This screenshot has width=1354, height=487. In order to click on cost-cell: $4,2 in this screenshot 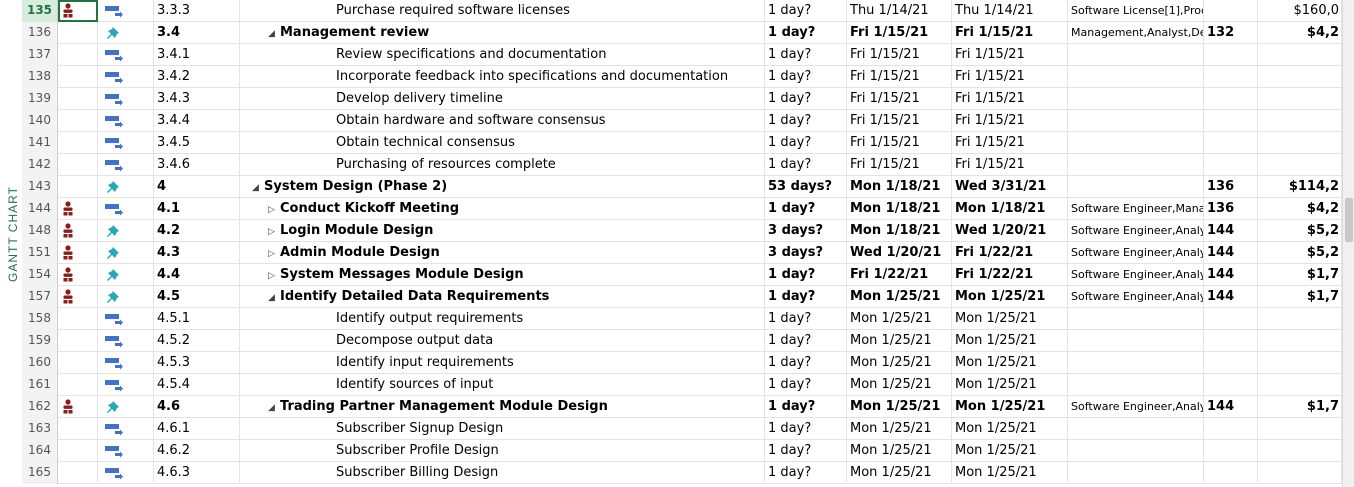, I will do `click(1300, 209)`.